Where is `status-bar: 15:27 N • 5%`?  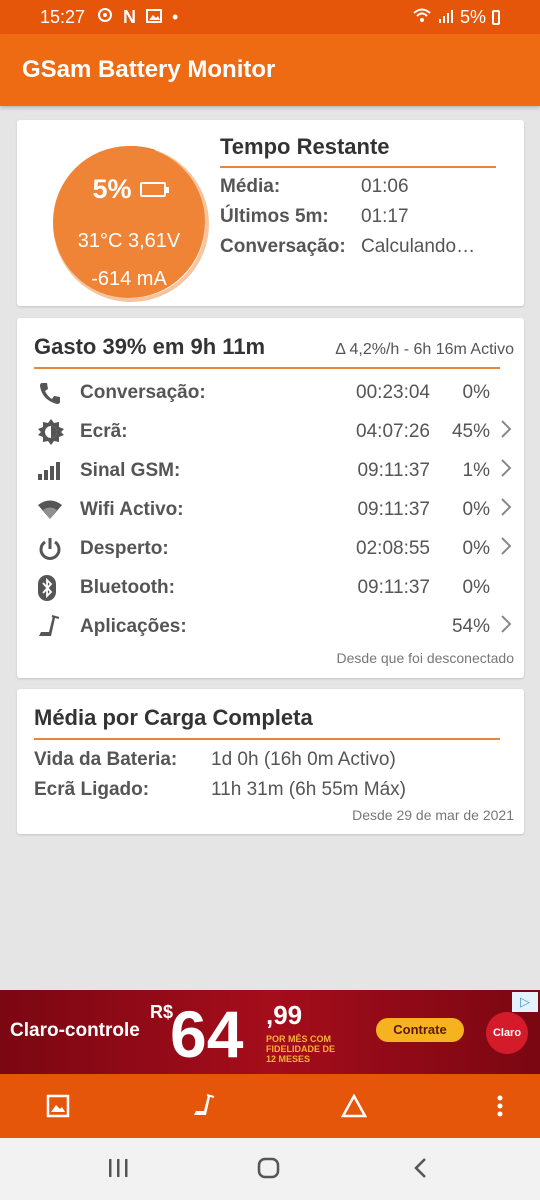 status-bar: 15:27 N • 5% is located at coordinates (270, 17).